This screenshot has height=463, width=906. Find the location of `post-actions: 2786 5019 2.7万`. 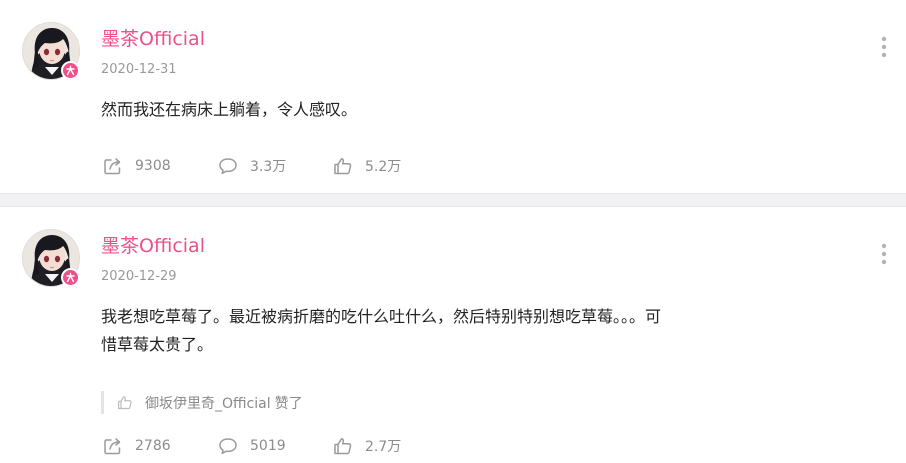

post-actions: 2786 5019 2.7万 is located at coordinates (275, 446).